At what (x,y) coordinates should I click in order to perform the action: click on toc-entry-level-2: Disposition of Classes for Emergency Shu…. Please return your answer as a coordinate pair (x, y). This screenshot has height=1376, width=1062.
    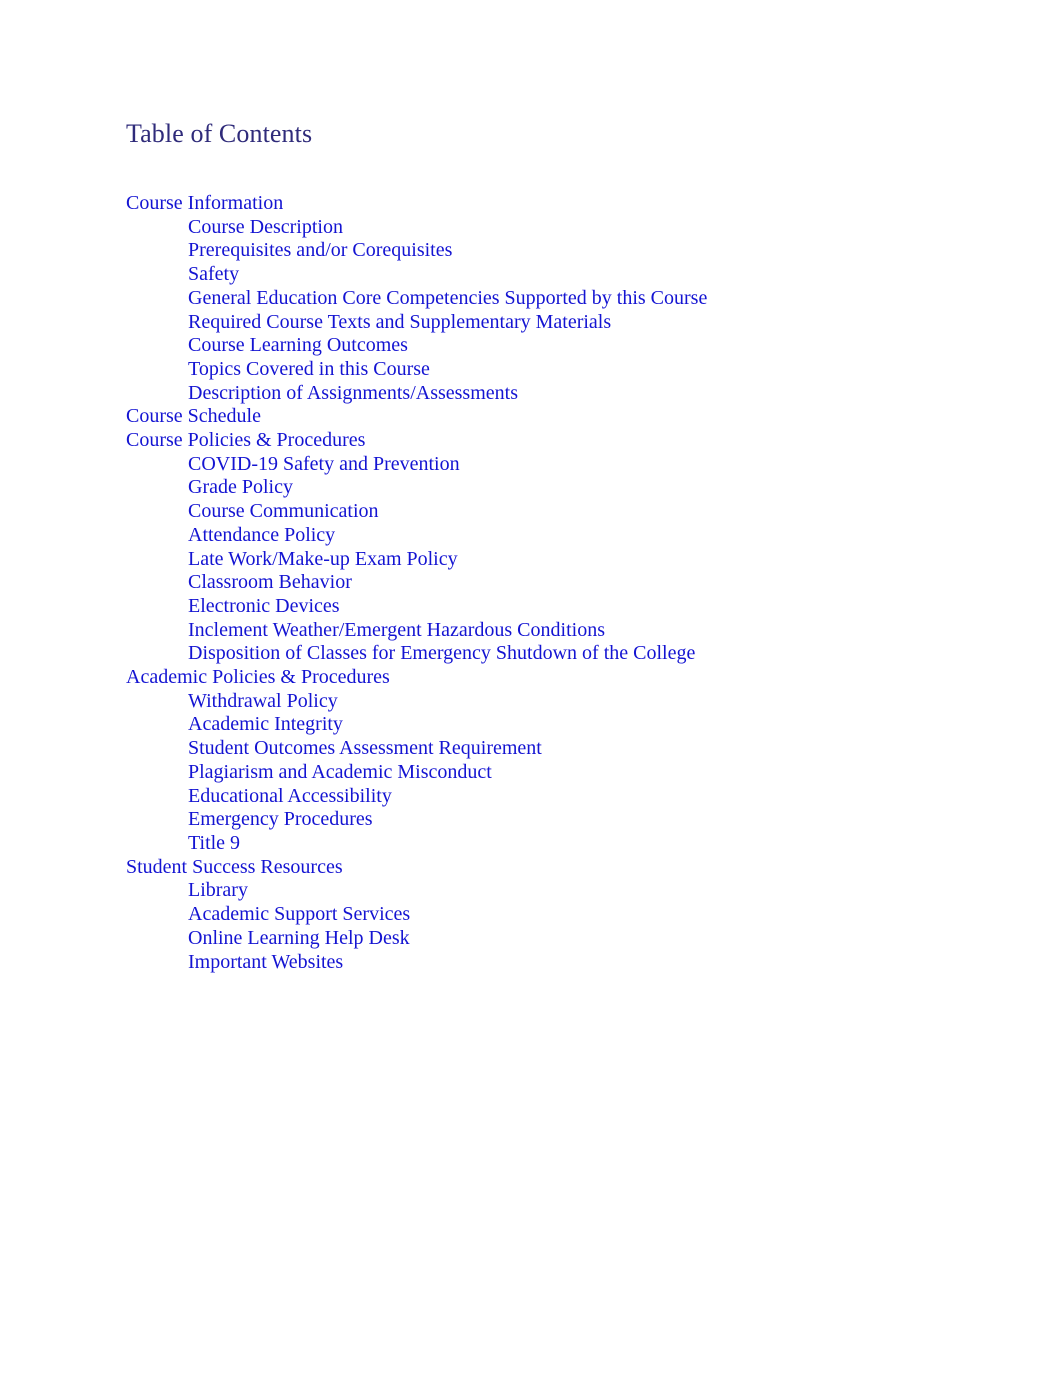
    Looking at the image, I should click on (572, 654).